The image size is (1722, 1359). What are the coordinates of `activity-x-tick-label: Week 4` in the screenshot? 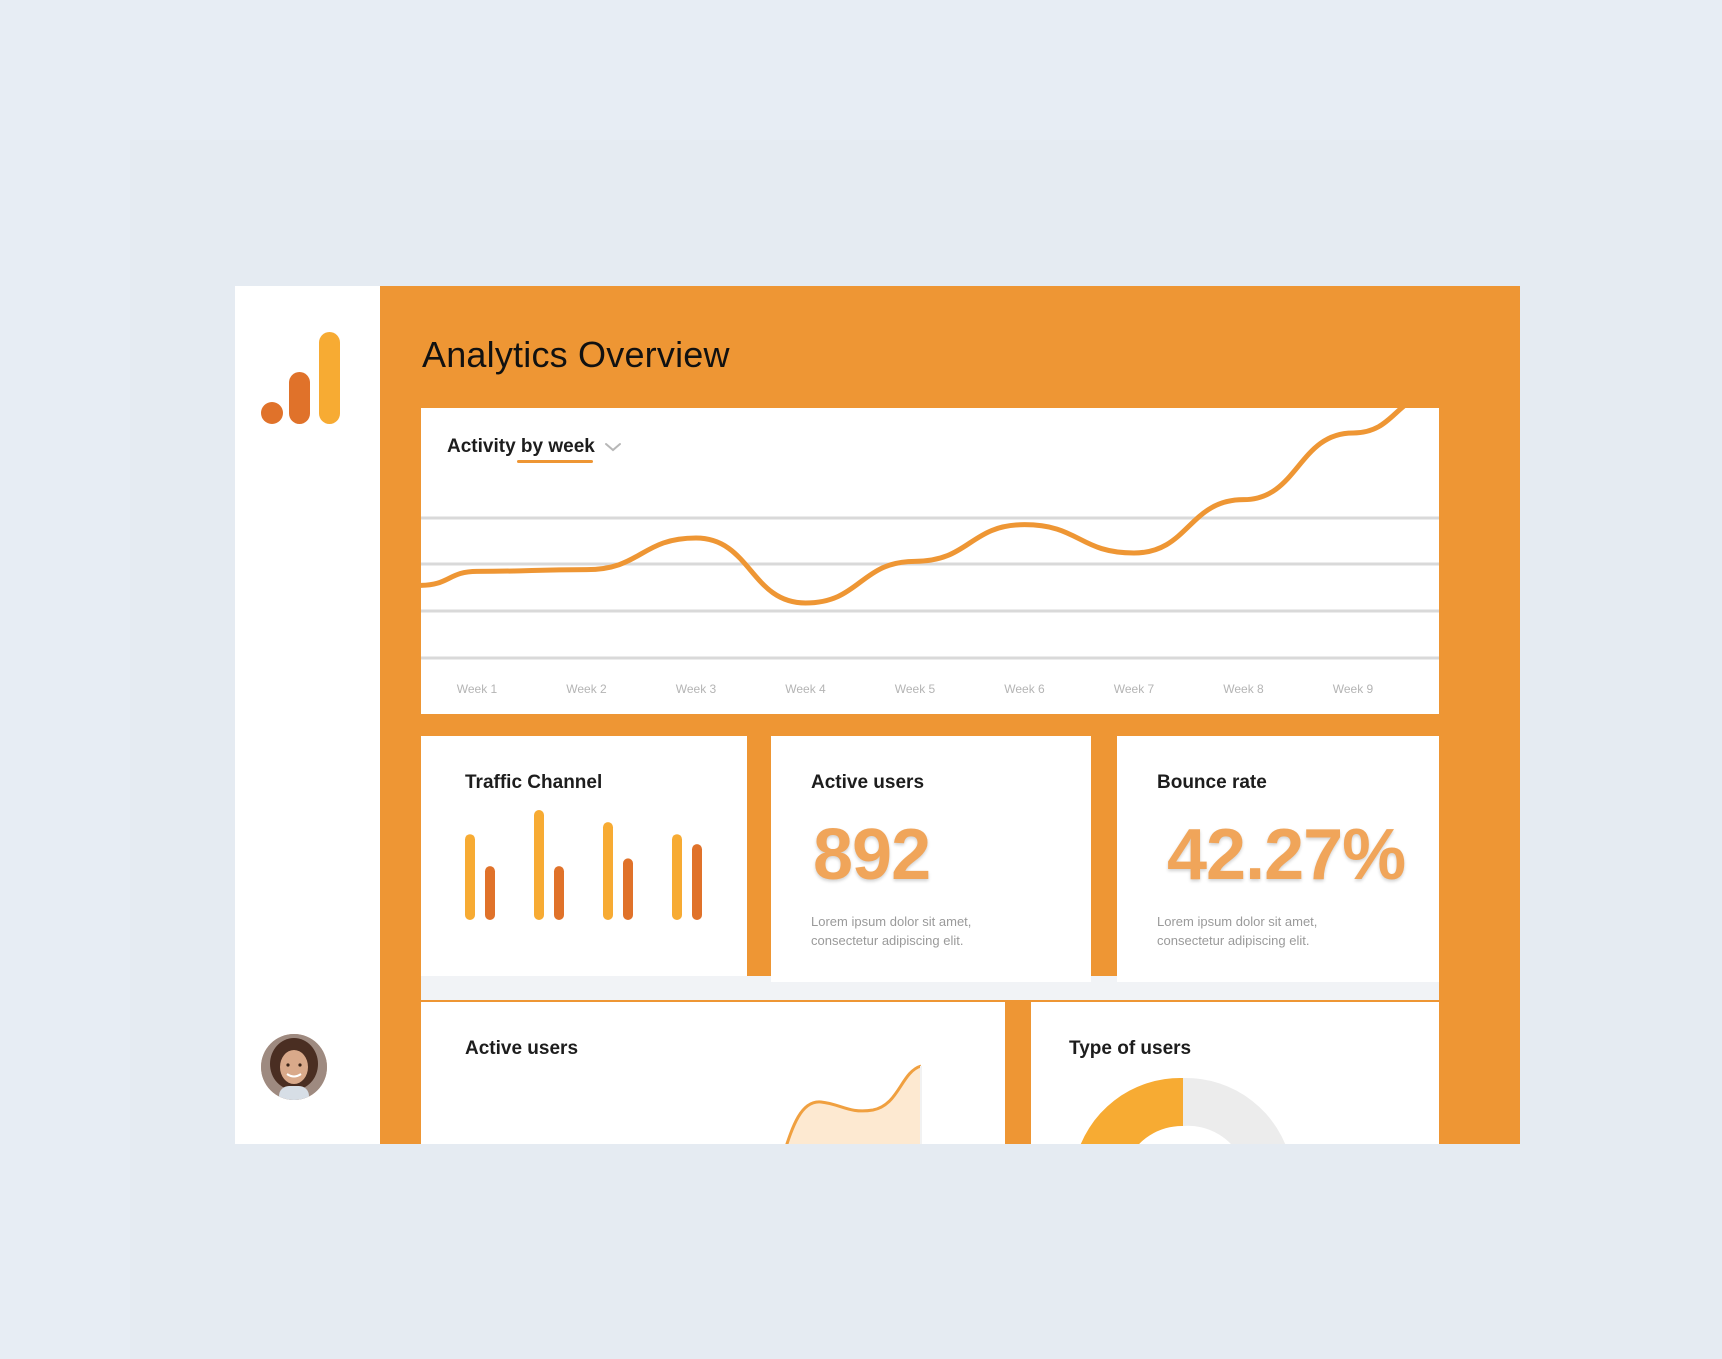 It's located at (805, 689).